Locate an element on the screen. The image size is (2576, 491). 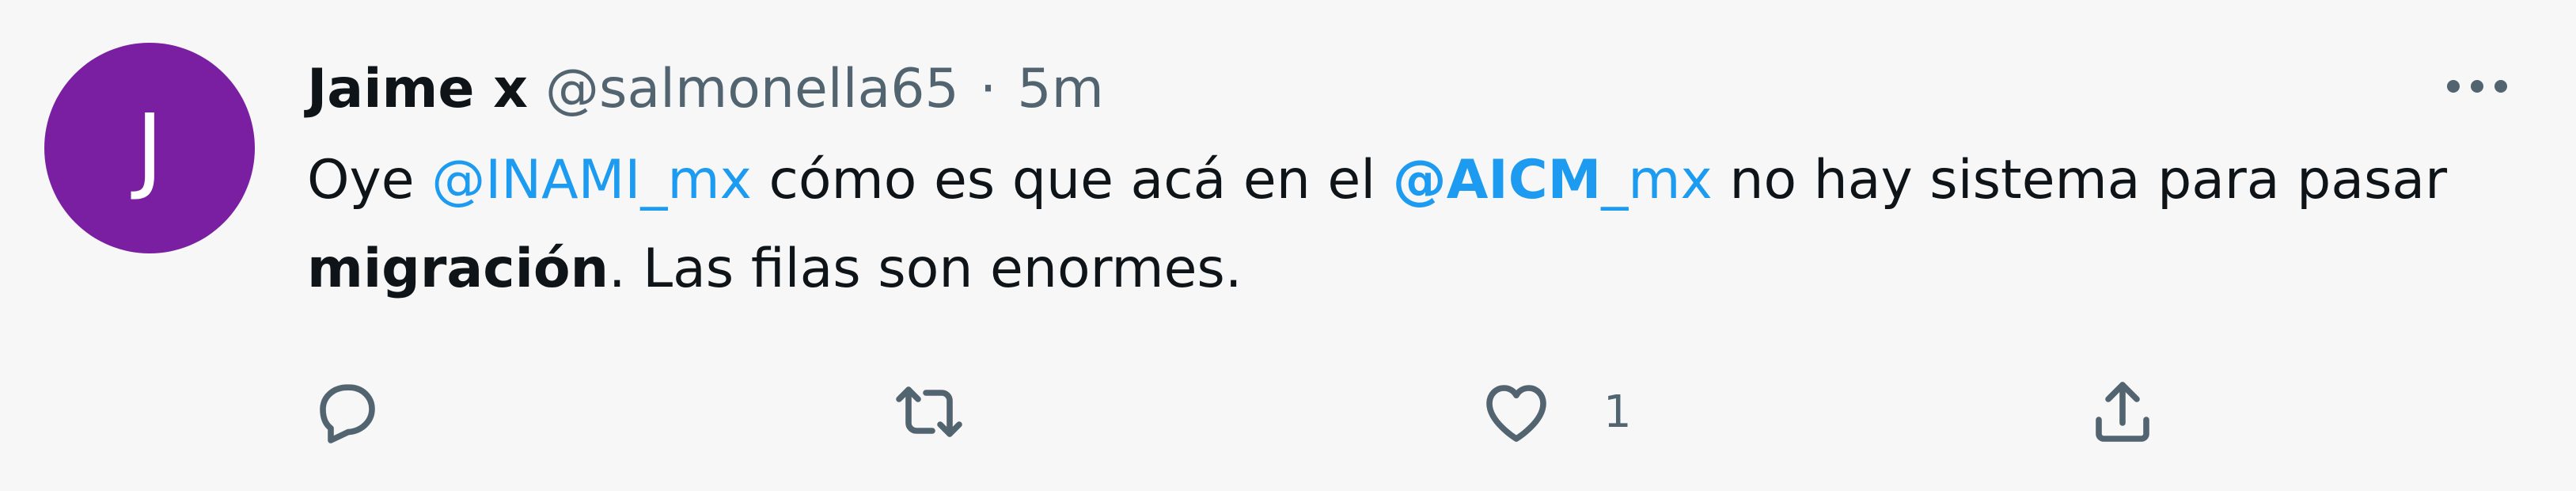
mention-aicm-rest: _mx is located at coordinates (1657, 180).